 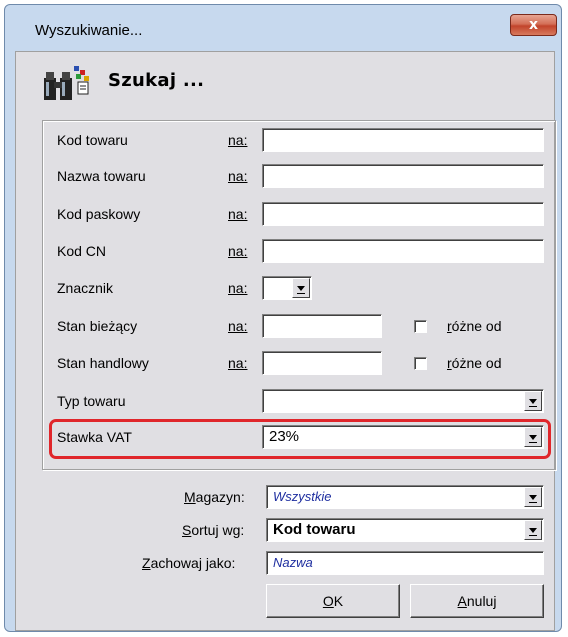 I want to click on kod-paskowy-label: Kod paskowy, so click(x=99, y=214).